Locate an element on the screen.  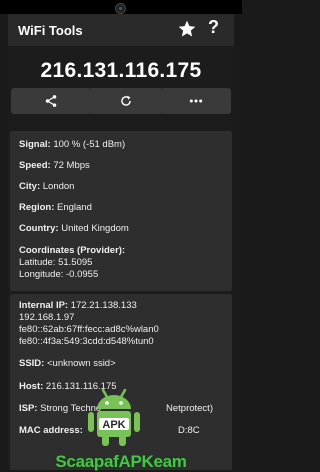
signal-row: Signal: 100 % (-51 dBm) is located at coordinates (72, 144).